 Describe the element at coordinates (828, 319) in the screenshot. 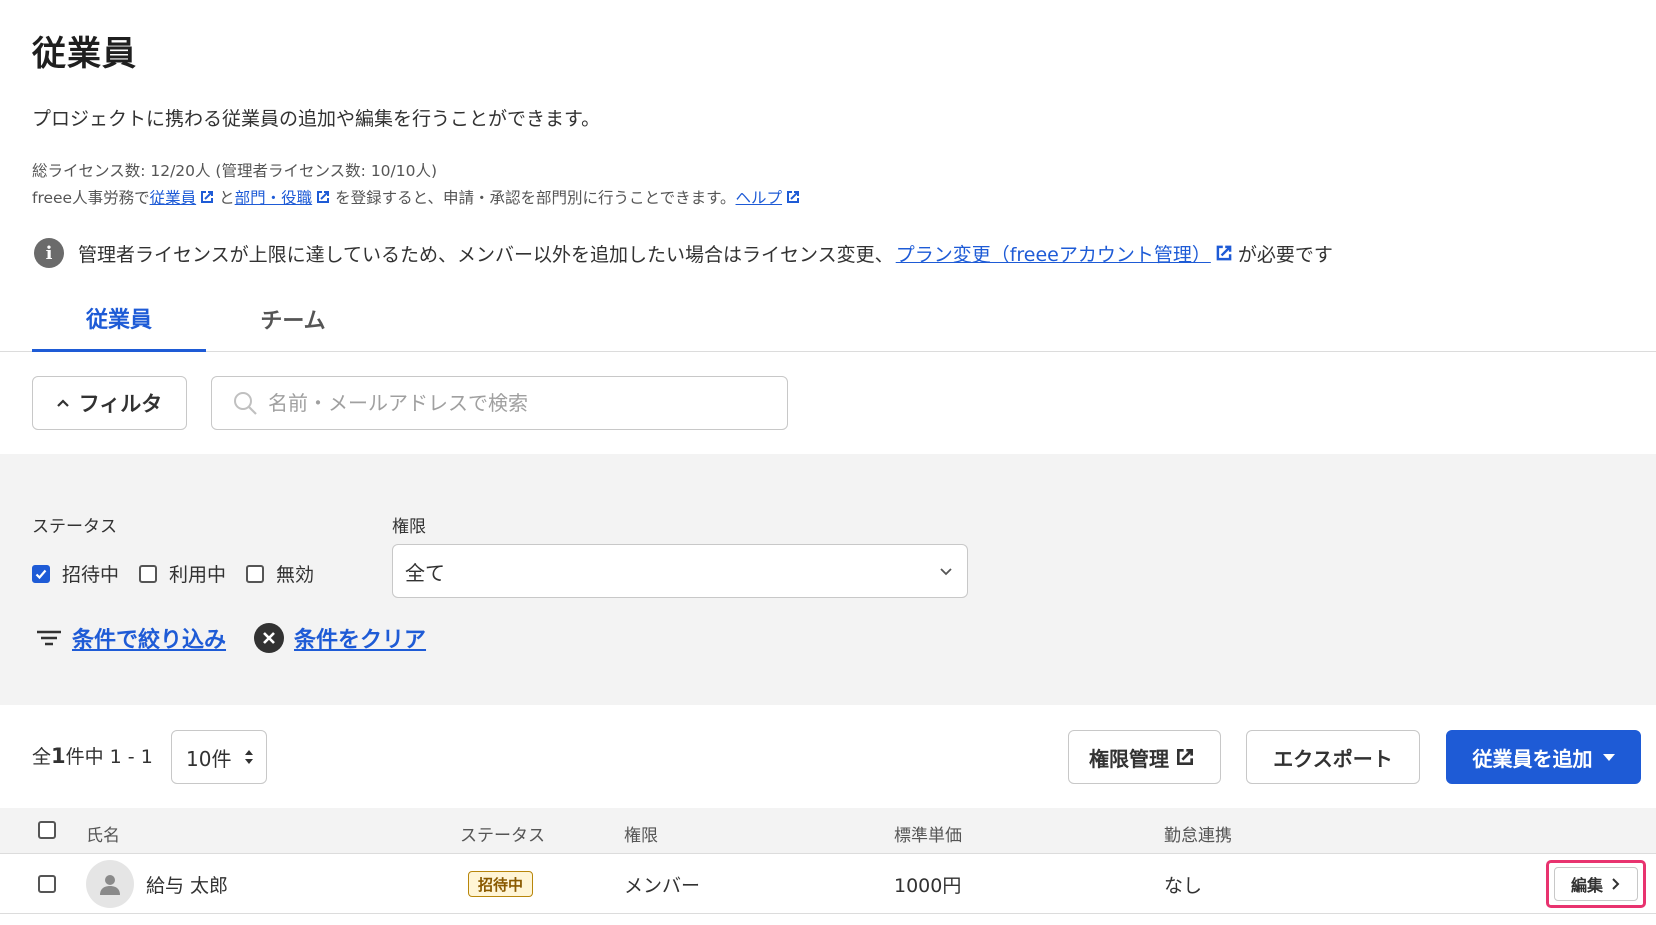

I see `tab-bar: 従業員 チーム` at that location.